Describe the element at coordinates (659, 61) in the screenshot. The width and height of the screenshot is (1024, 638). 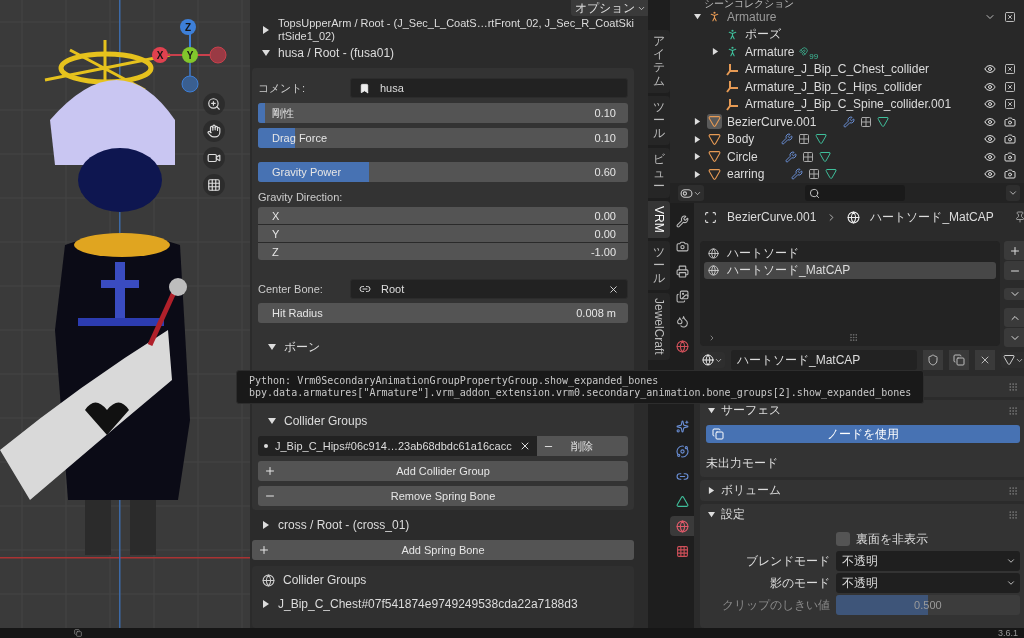
I see `sidebar-tab: アイテム` at that location.